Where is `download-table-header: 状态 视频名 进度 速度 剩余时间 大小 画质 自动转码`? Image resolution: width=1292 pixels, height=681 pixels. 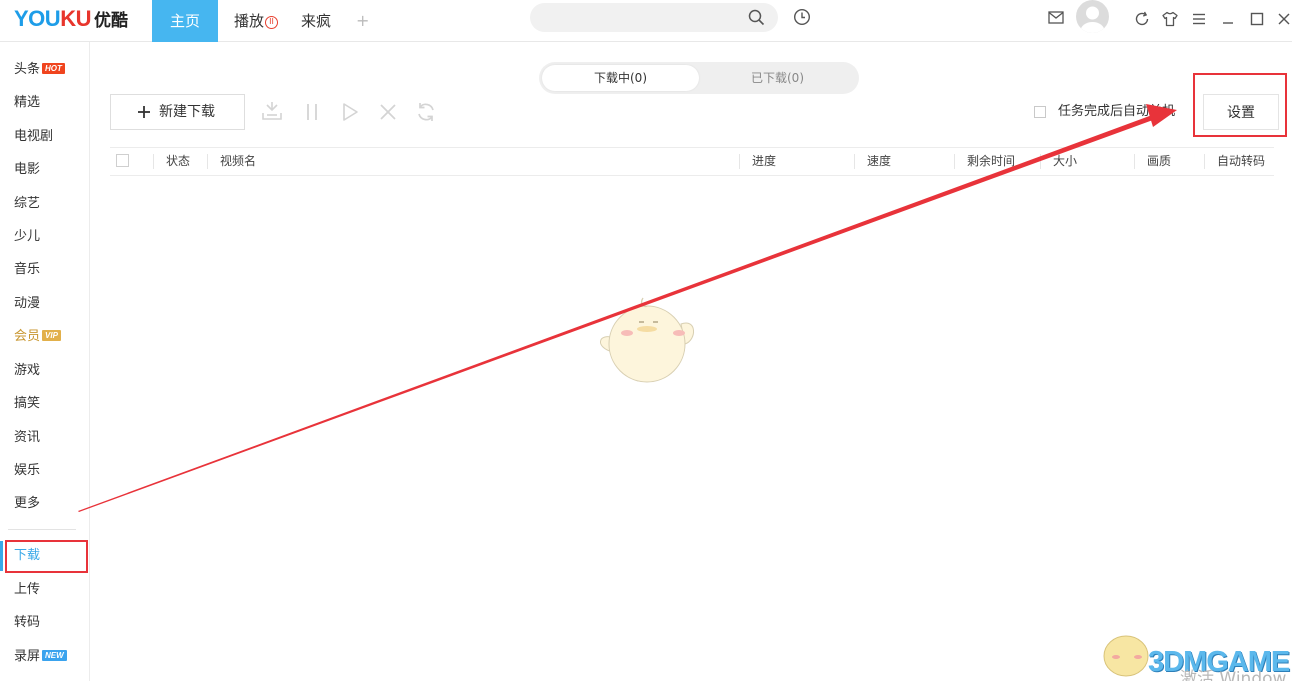
download-table-header: 状态 视频名 进度 速度 剩余时间 大小 画质 自动转码 is located at coordinates (692, 161).